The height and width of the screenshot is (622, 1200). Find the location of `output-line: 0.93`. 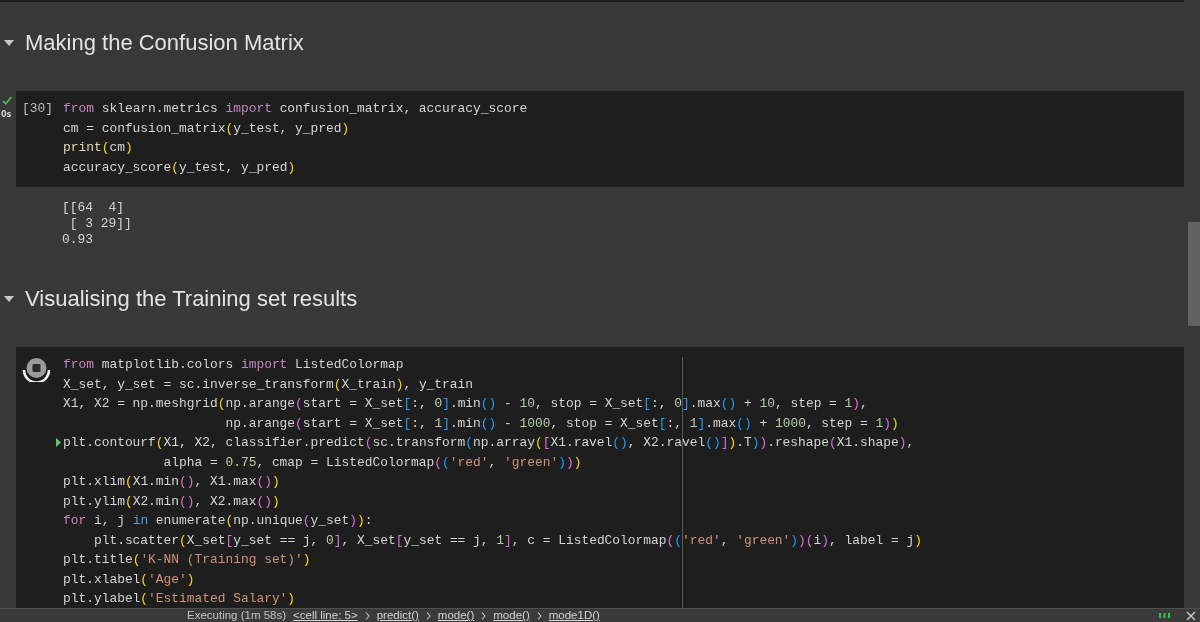

output-line: 0.93 is located at coordinates (77, 240).